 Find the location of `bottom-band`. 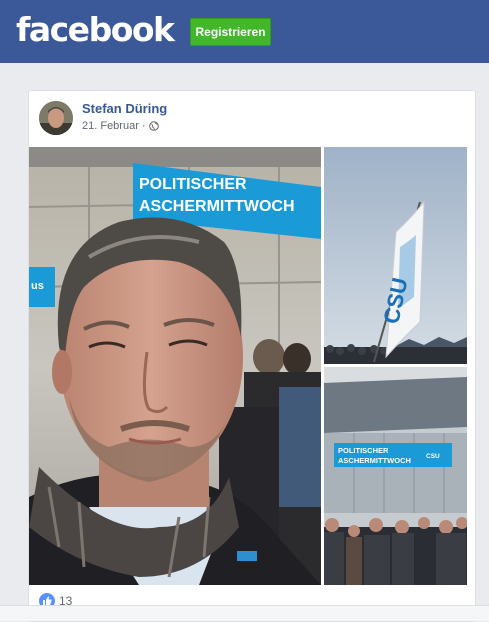

bottom-band is located at coordinates (244, 613).